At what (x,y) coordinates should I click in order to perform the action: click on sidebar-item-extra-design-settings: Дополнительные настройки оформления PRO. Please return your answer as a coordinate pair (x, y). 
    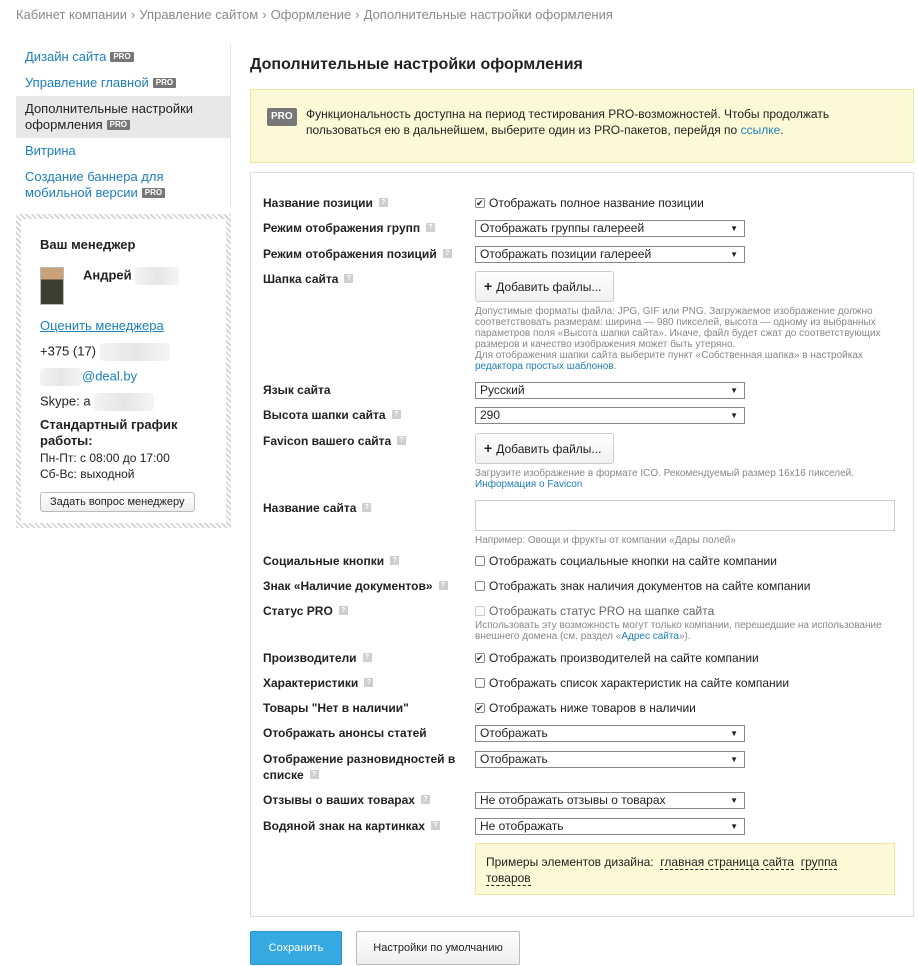
    Looking at the image, I should click on (123, 117).